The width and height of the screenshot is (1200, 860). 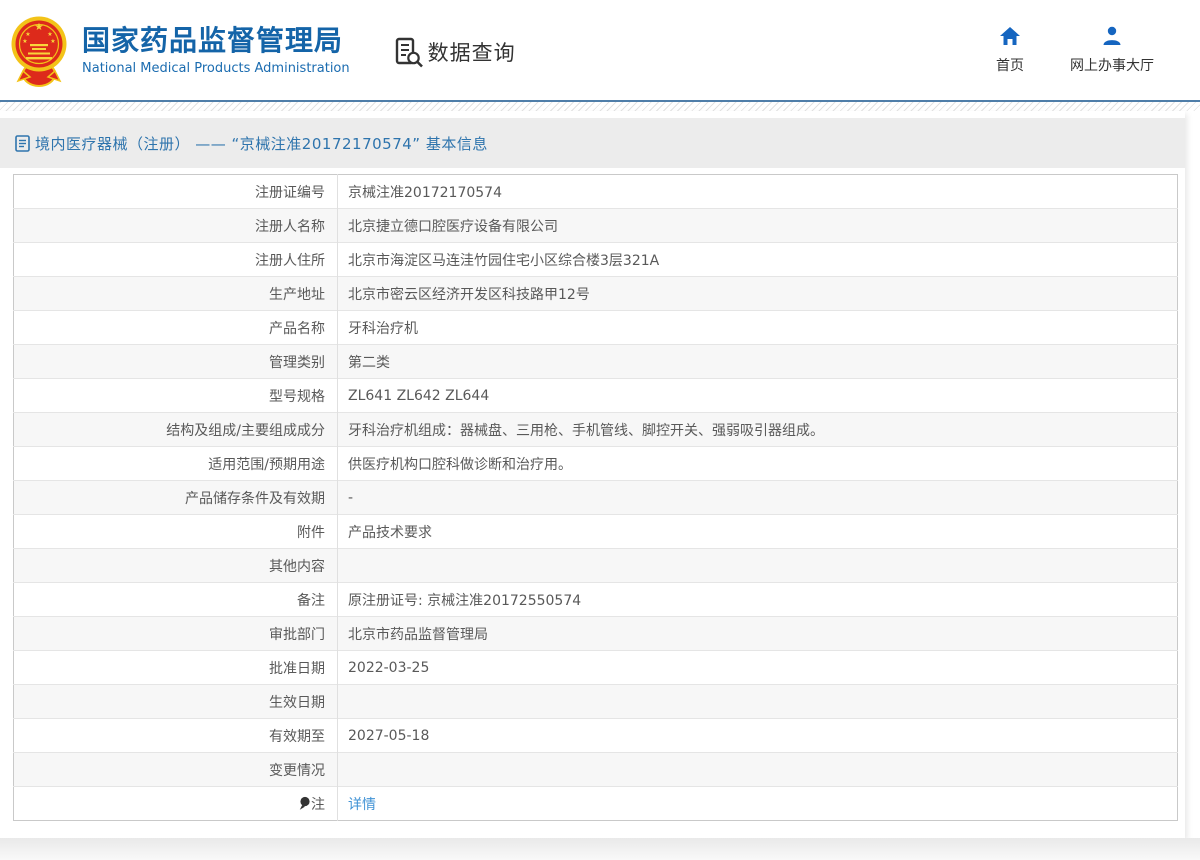 I want to click on table-row: 适用范围/预期用途 供医疗机构口腔科做诊断和治疗用。, so click(x=595, y=463).